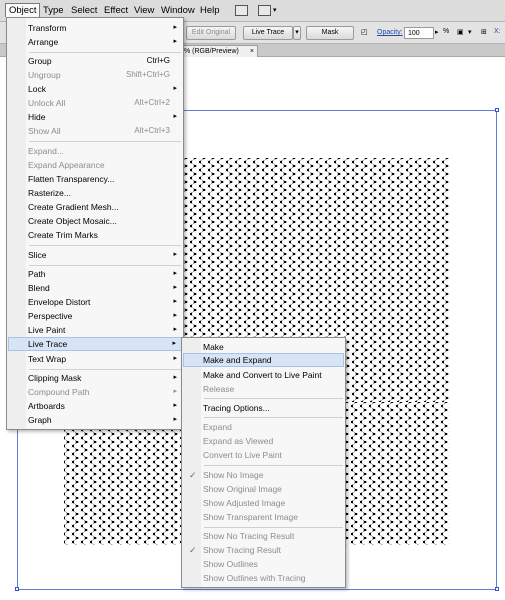 This screenshot has height=600, width=505. I want to click on menu-object: Object, so click(23, 10).